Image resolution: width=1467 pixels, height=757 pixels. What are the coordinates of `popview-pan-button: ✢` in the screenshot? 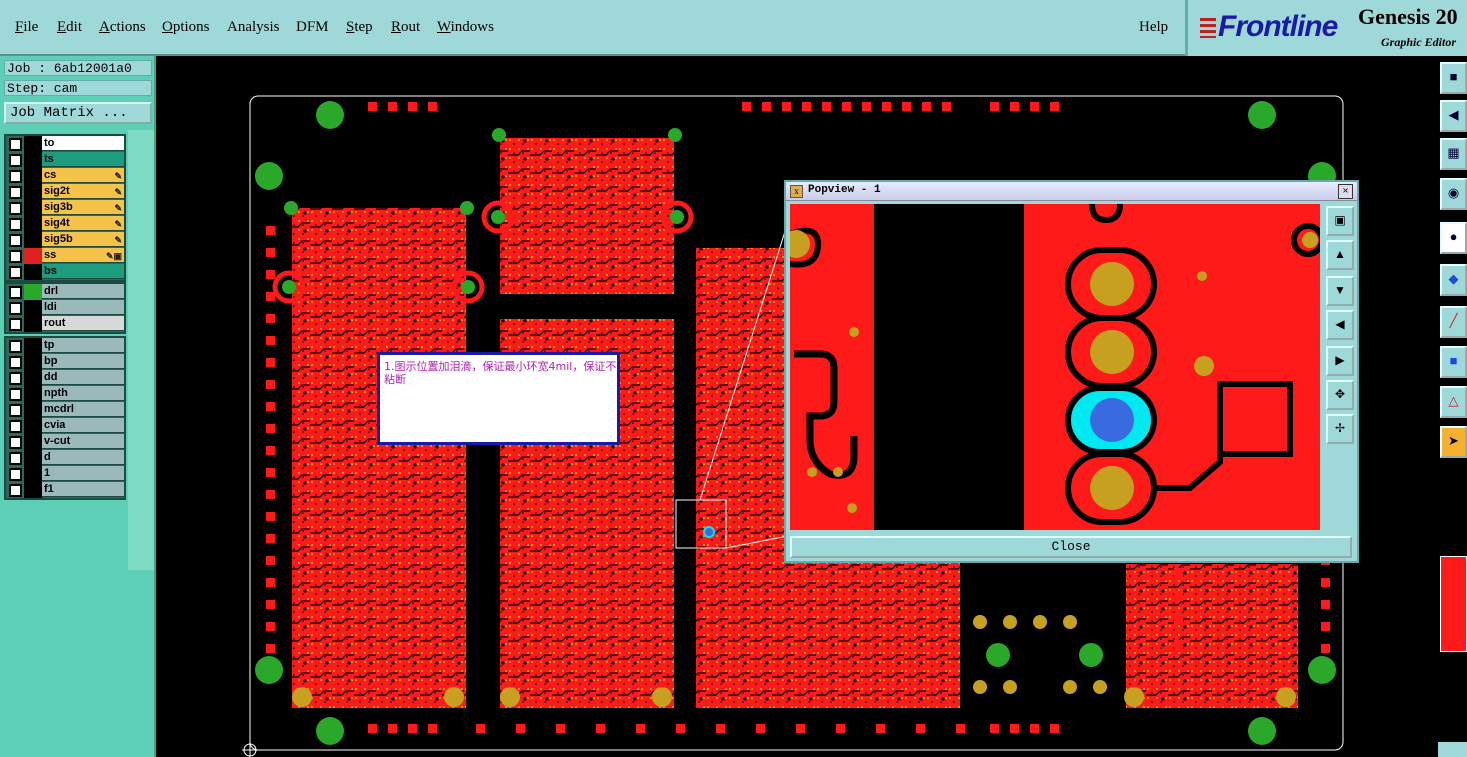 It's located at (1340, 429).